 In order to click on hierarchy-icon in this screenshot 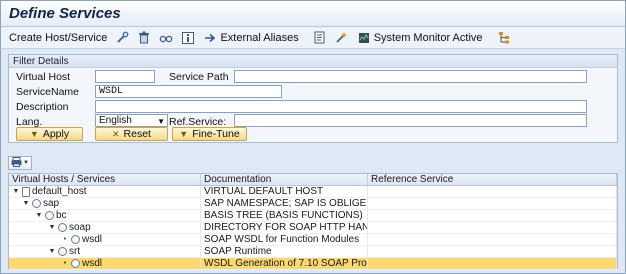, I will do `click(504, 38)`.